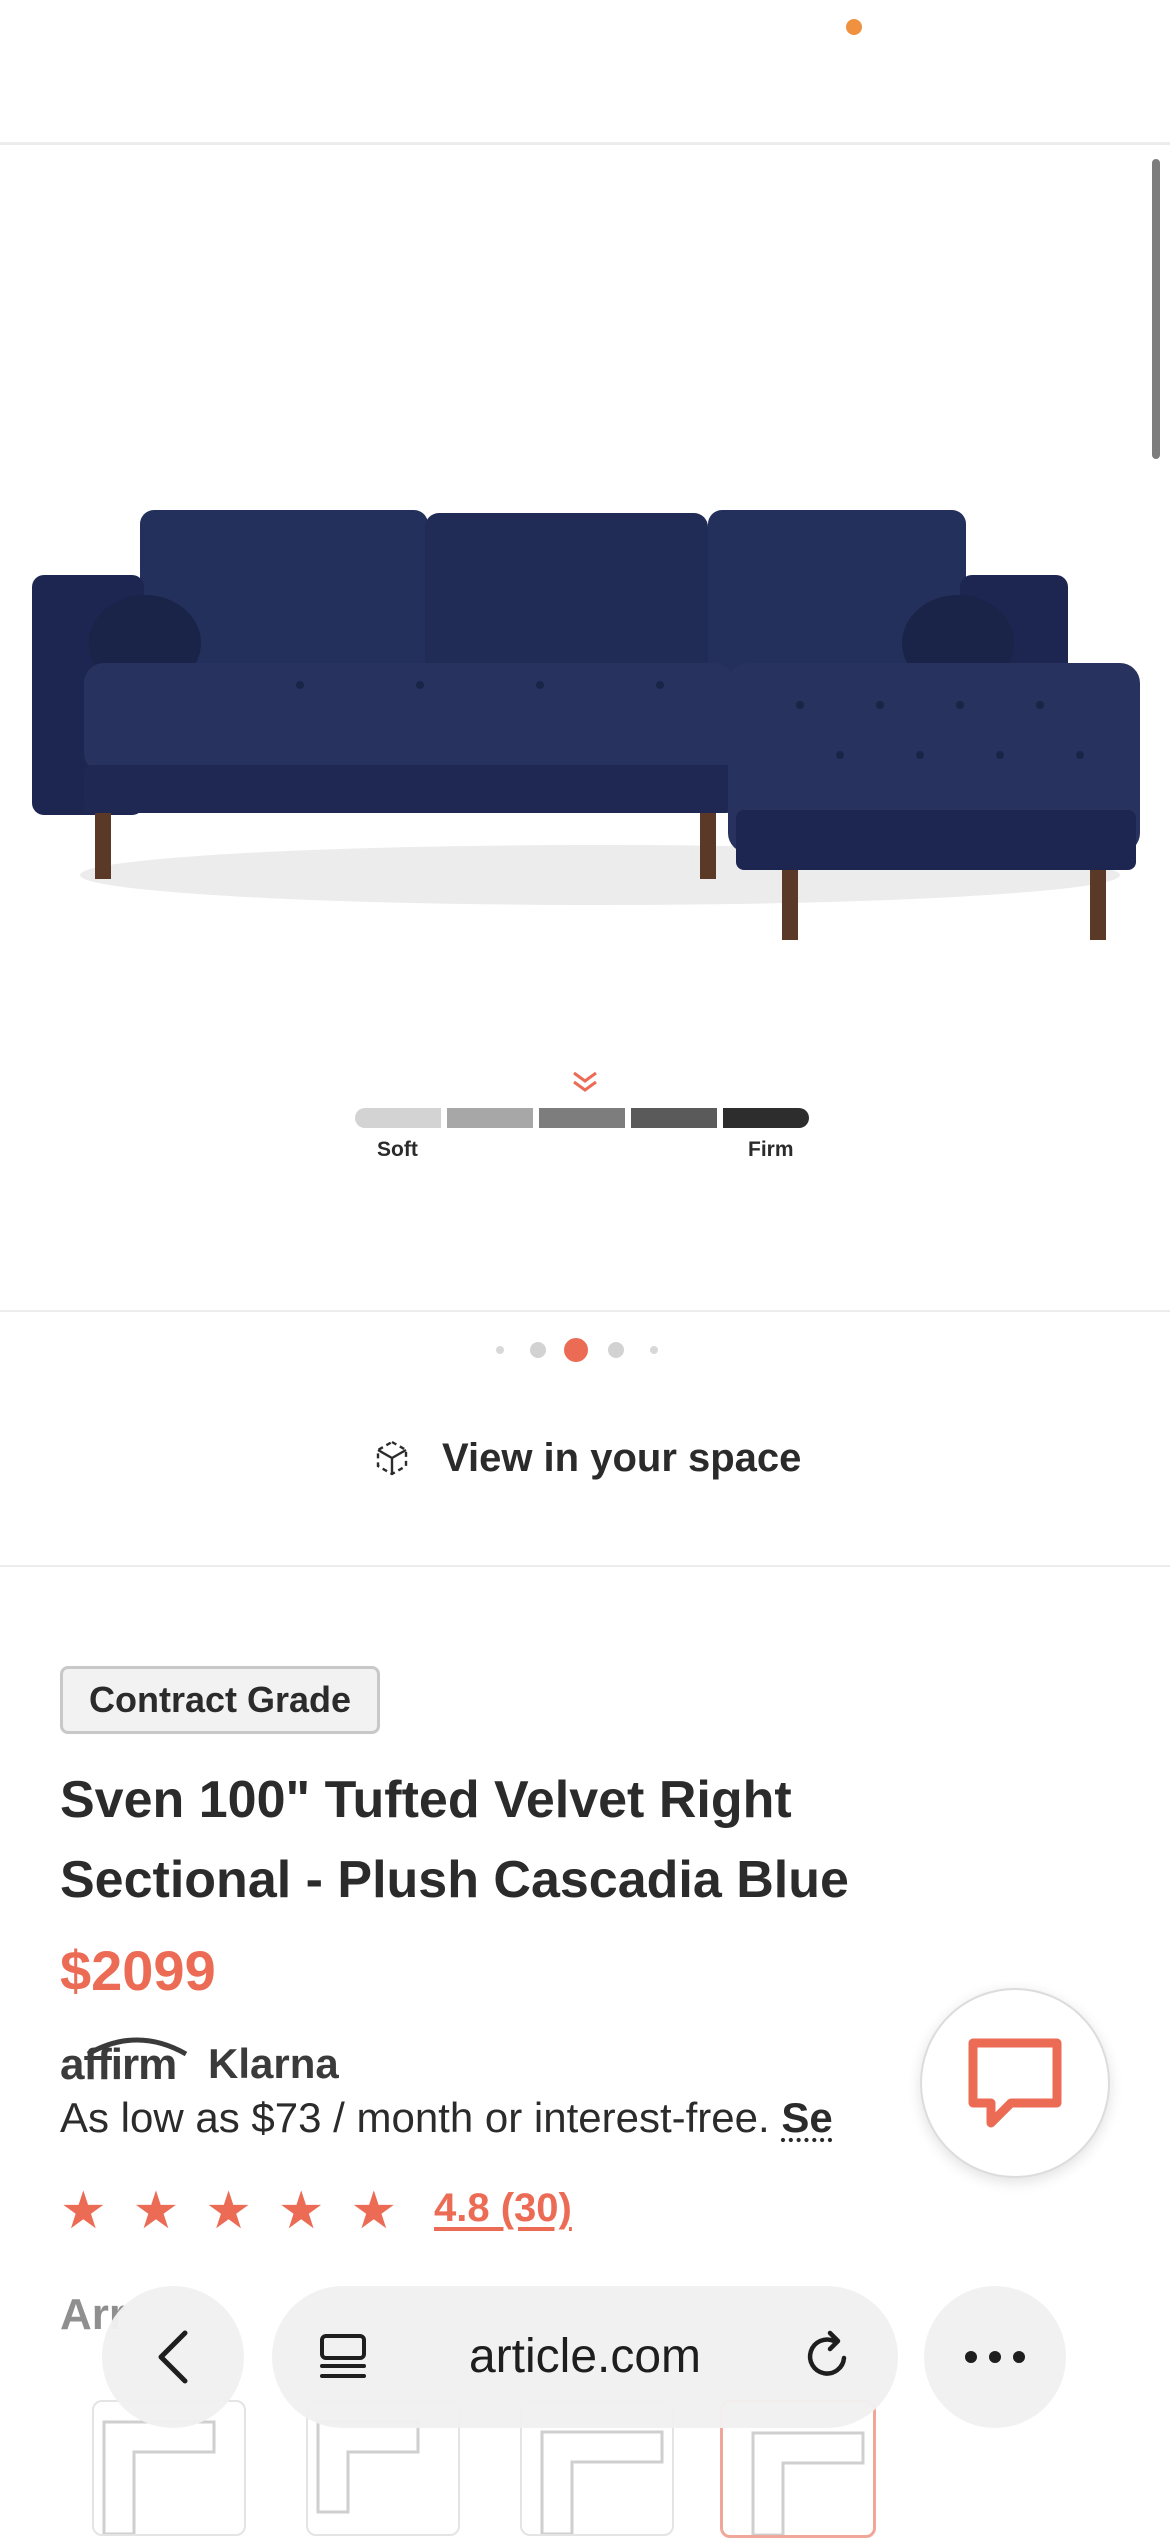 The height and width of the screenshot is (2540, 1170). I want to click on firmness-firm-label: Firm, so click(771, 1149).